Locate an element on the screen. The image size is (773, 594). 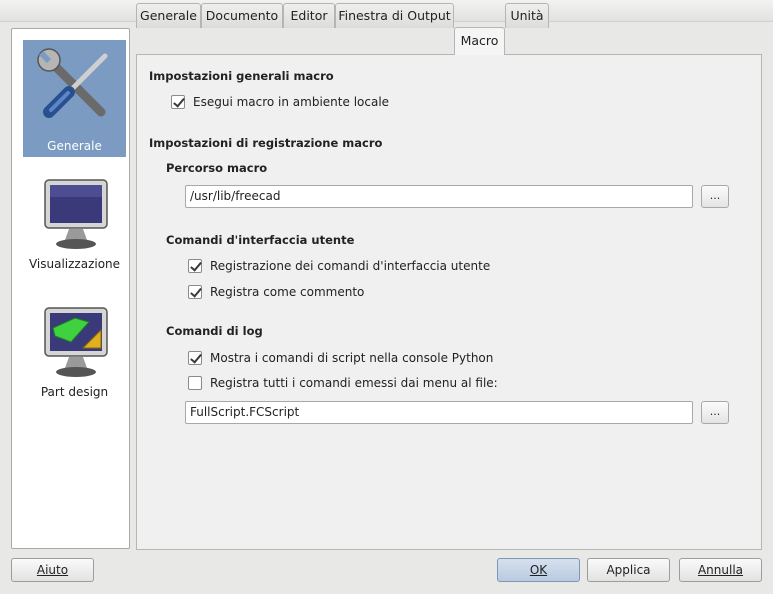
recording-heading: Impostazioni di registrazione macro is located at coordinates (266, 143).